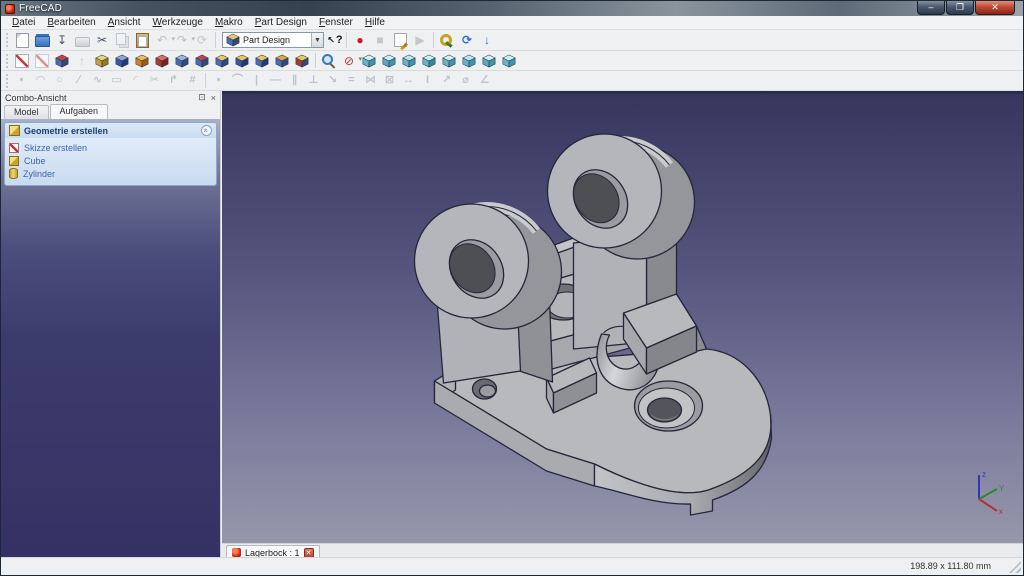 The width and height of the screenshot is (1024, 576). Describe the element at coordinates (40, 80) in the screenshot. I see `sketch-arc-icon: ◠` at that location.